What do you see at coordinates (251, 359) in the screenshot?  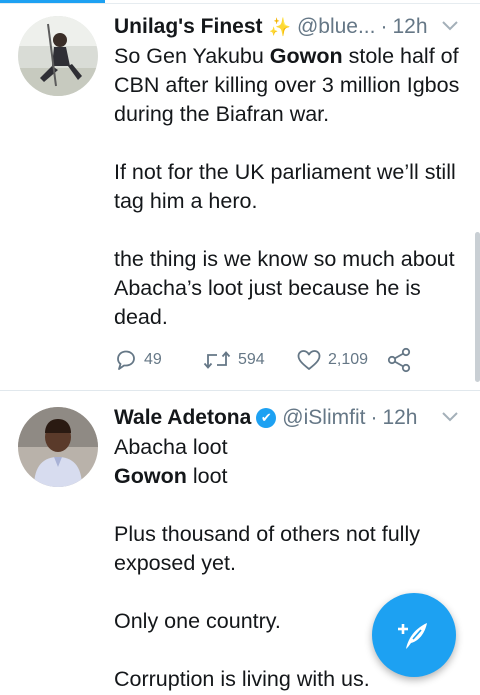 I see `retweet-count: 594` at bounding box center [251, 359].